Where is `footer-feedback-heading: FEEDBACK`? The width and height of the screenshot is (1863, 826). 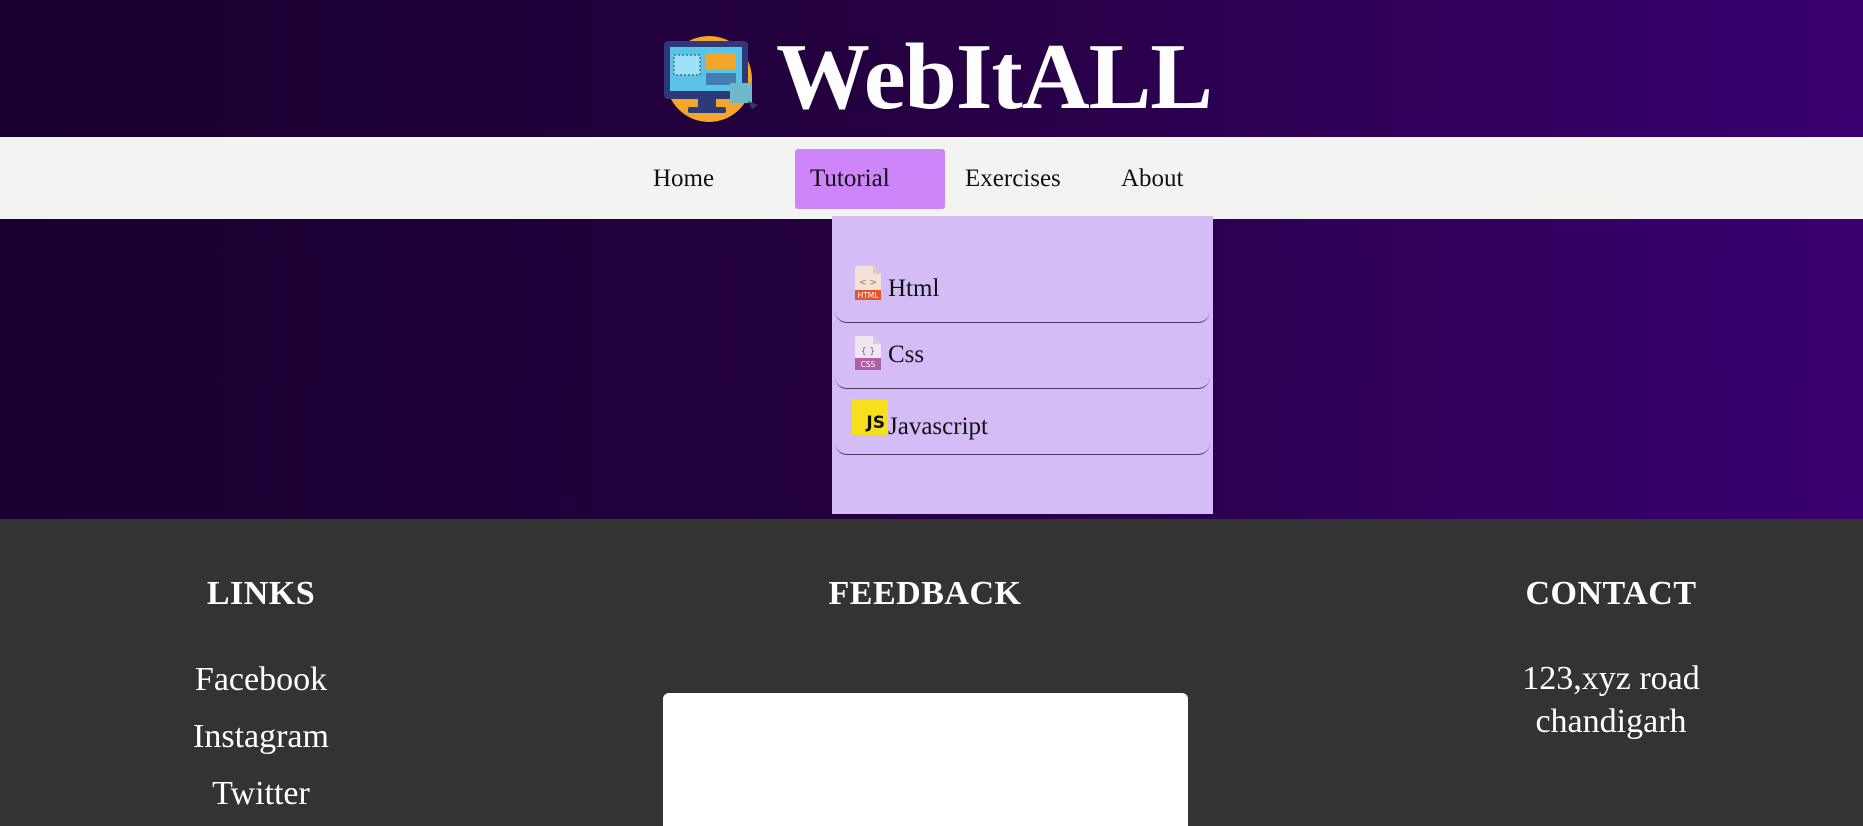 footer-feedback-heading: FEEDBACK is located at coordinates (925, 593).